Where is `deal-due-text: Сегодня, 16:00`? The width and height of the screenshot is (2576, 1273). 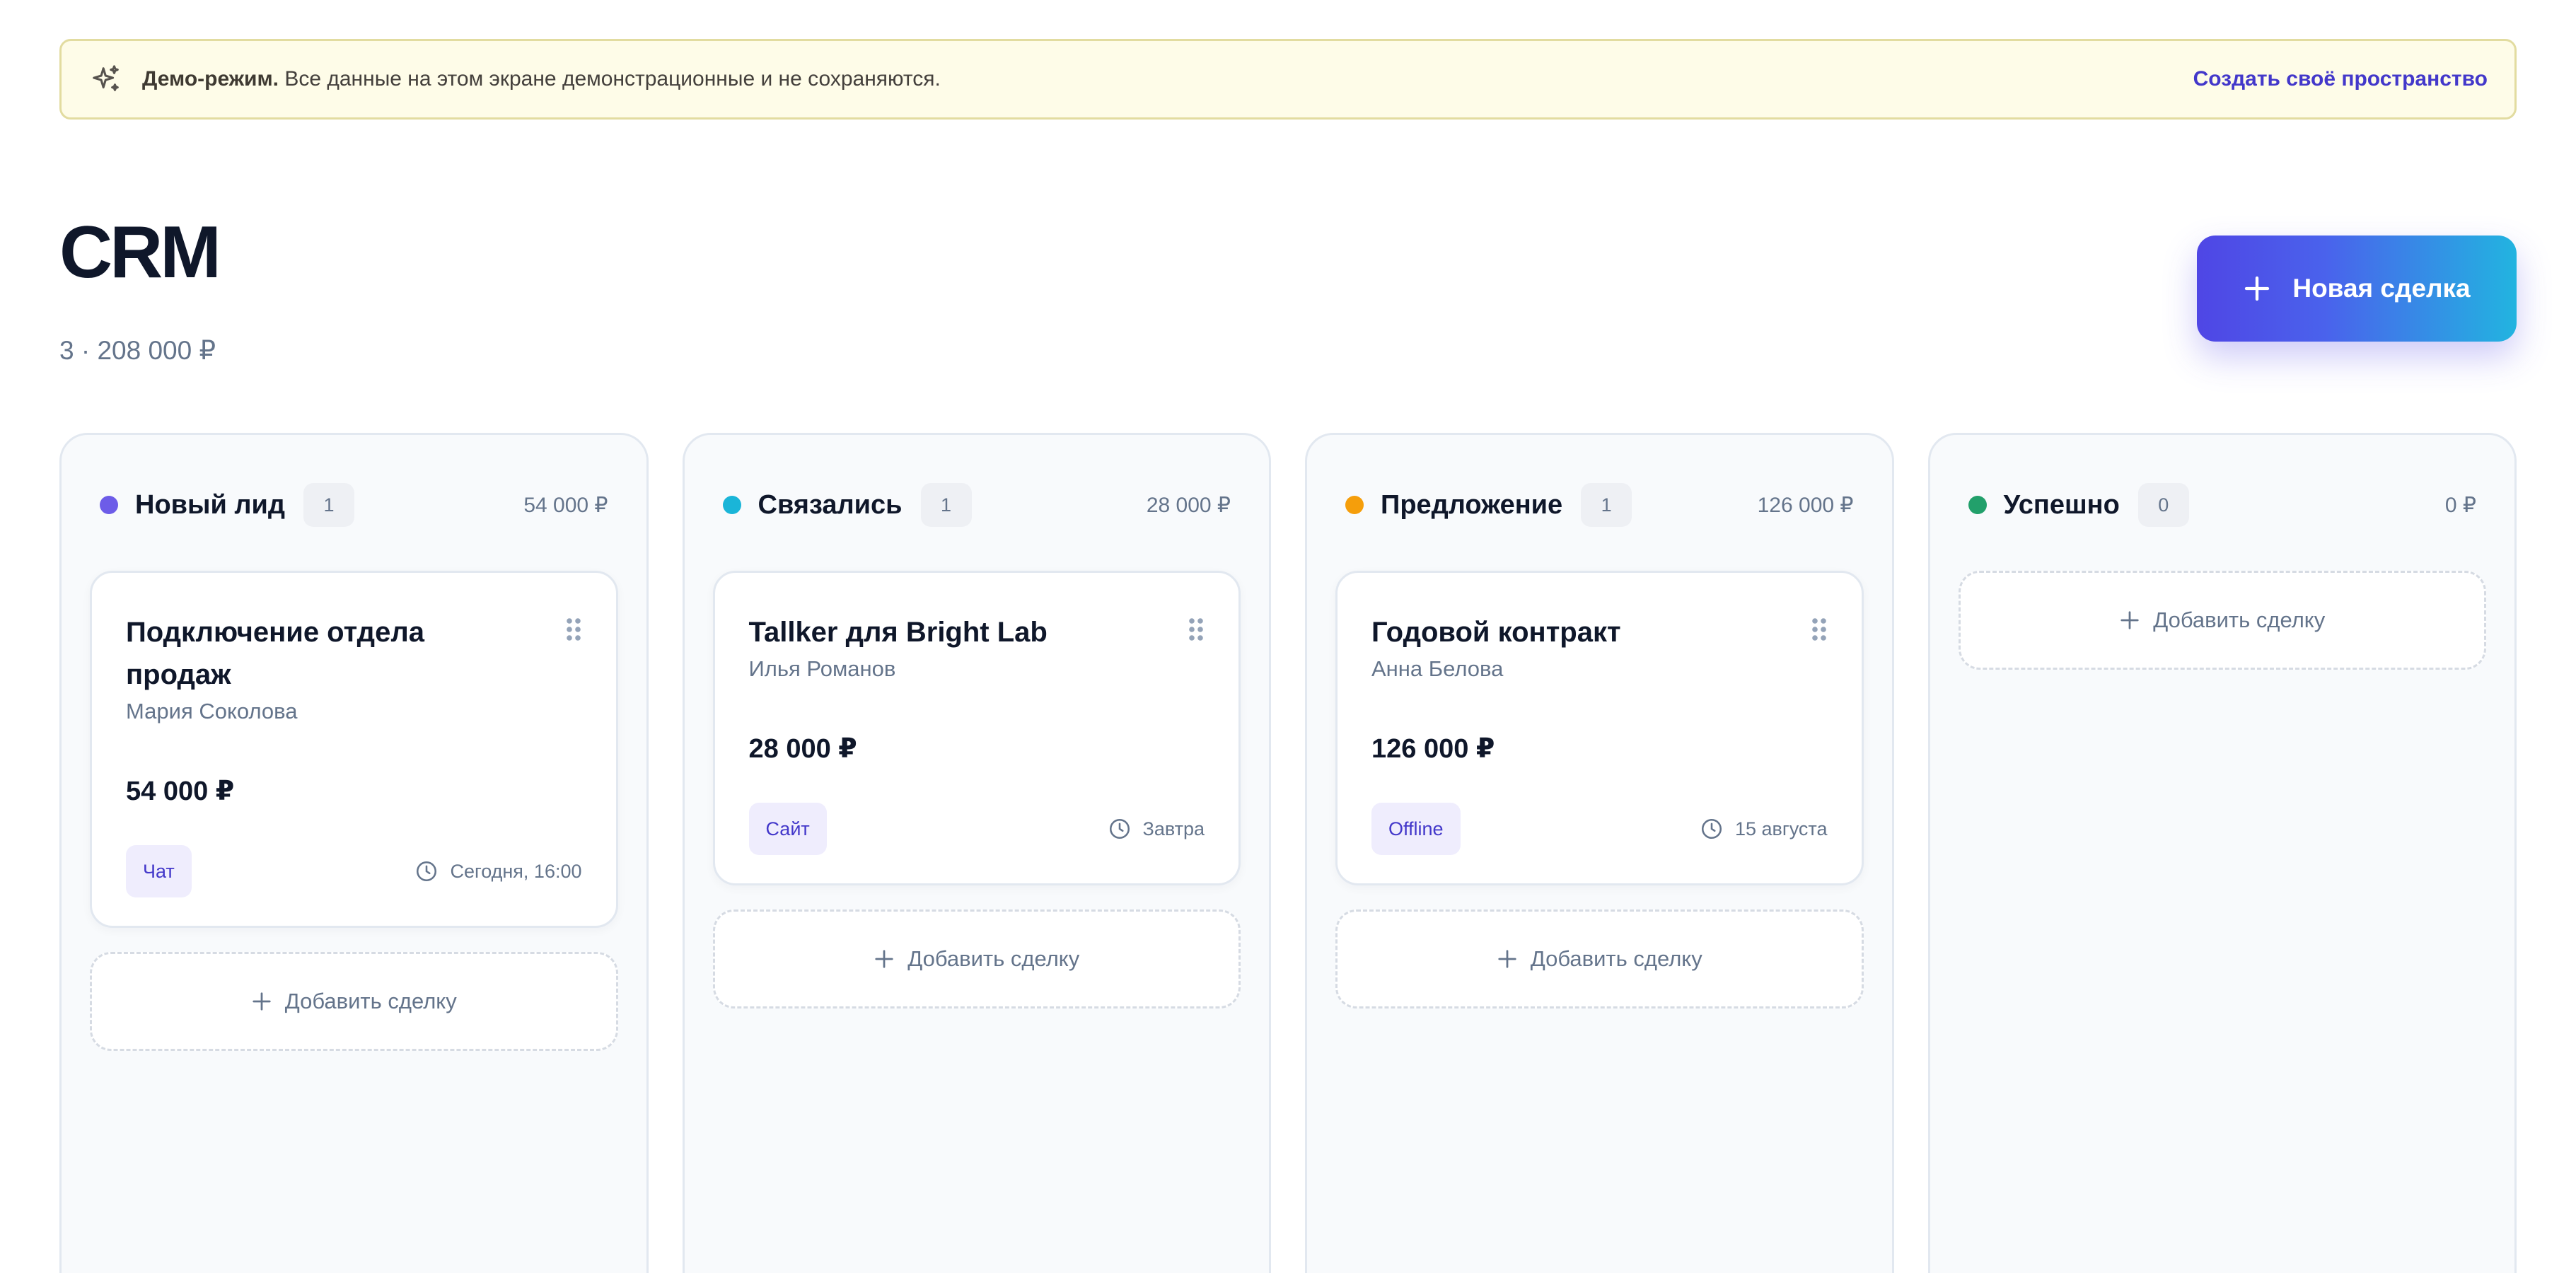 deal-due-text: Сегодня, 16:00 is located at coordinates (516, 871).